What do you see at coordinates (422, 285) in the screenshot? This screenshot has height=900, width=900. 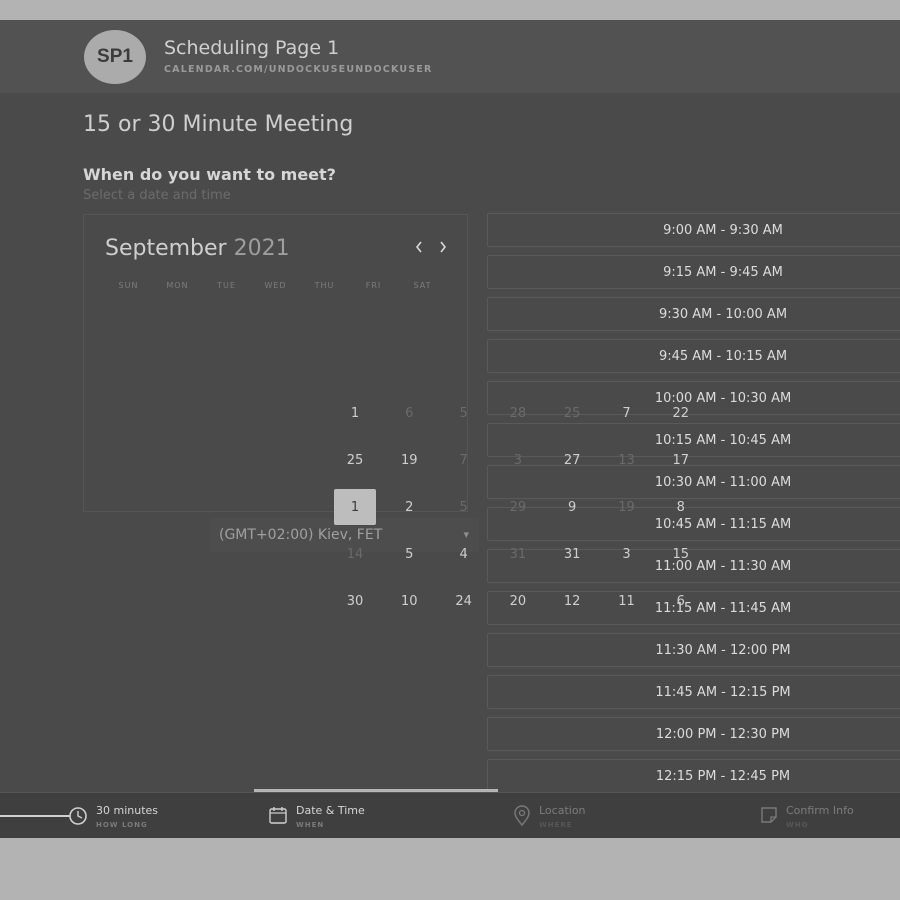 I see `weekday-label: SAT` at bounding box center [422, 285].